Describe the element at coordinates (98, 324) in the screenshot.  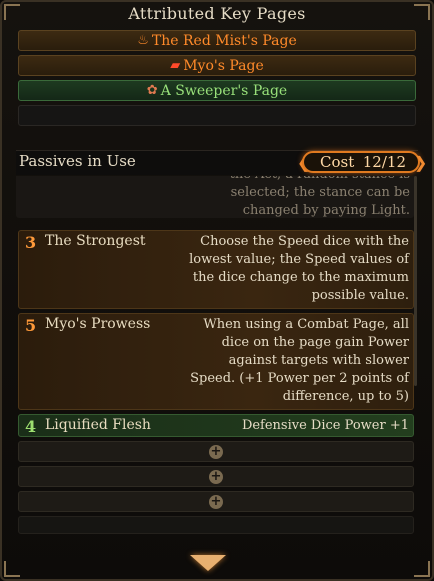
I see `passive-name: Myo's Prowess` at that location.